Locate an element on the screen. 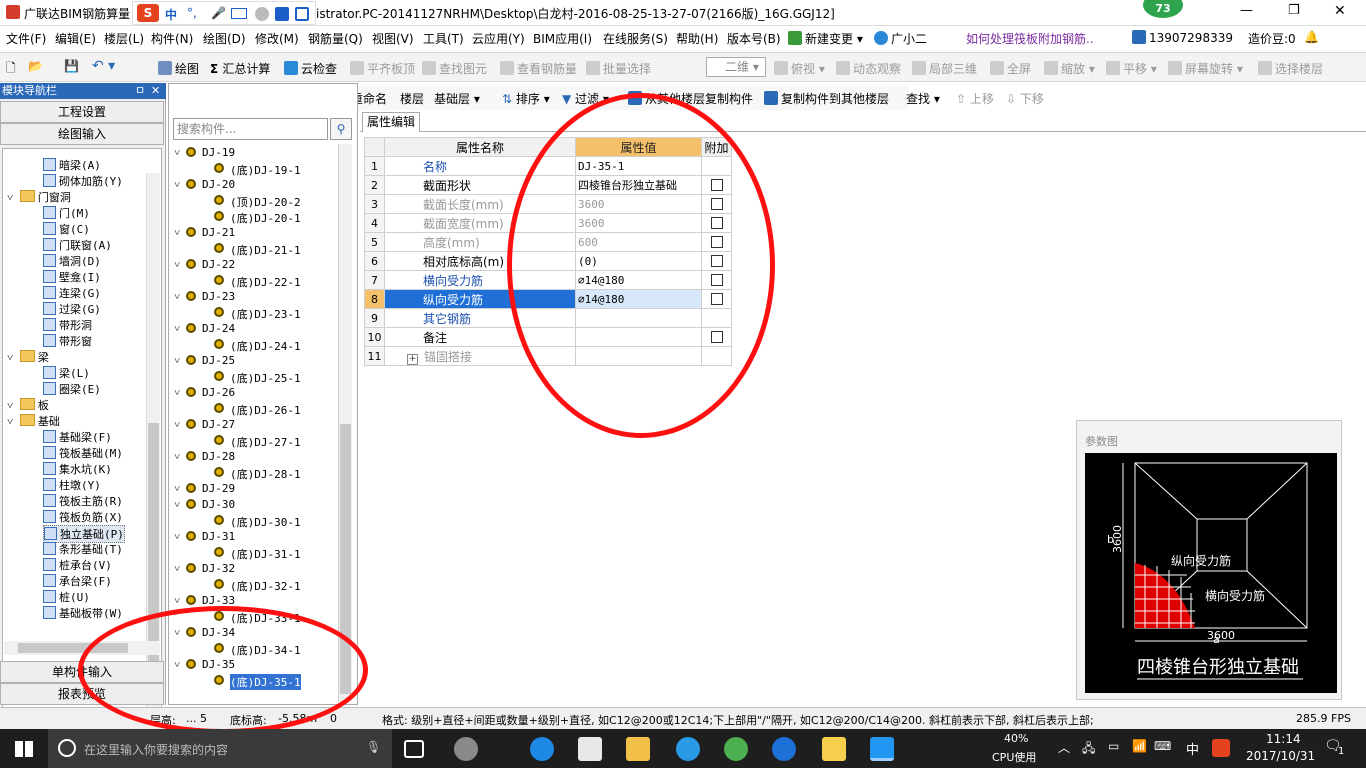  menu-online: 在线服务(S) is located at coordinates (635, 38).